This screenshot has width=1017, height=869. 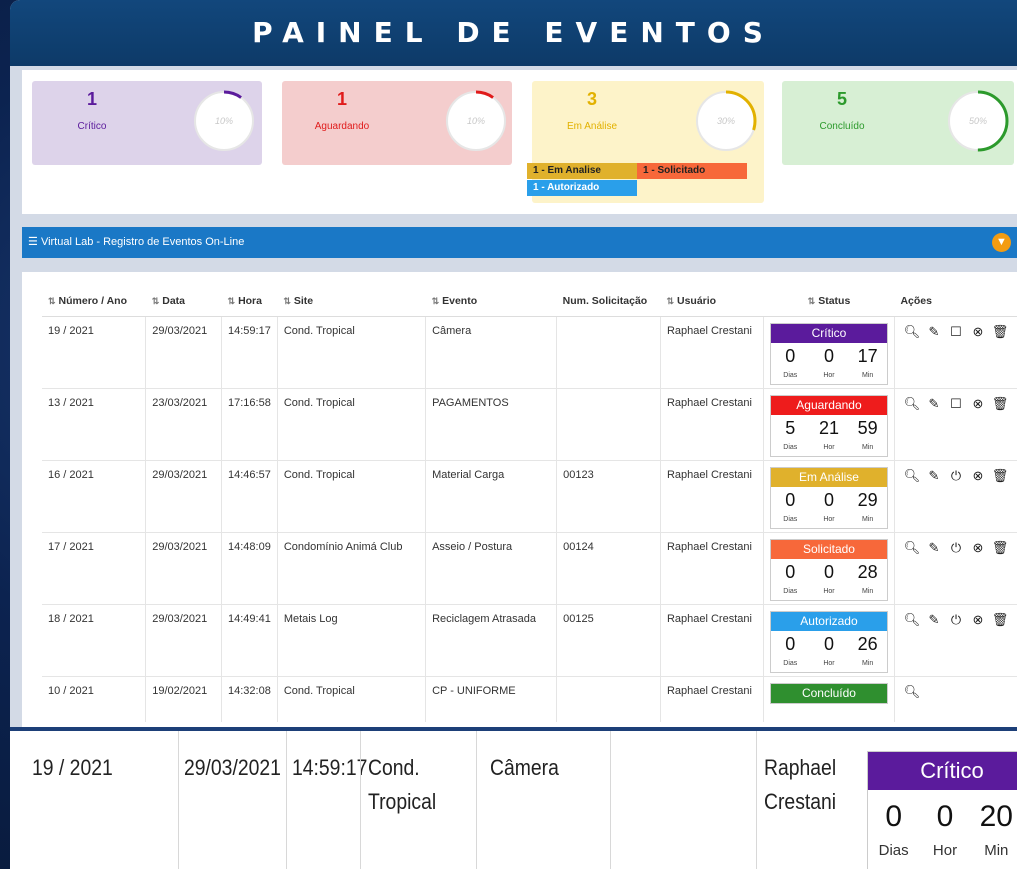 What do you see at coordinates (977, 121) in the screenshot?
I see `gauge-percent: 50%` at bounding box center [977, 121].